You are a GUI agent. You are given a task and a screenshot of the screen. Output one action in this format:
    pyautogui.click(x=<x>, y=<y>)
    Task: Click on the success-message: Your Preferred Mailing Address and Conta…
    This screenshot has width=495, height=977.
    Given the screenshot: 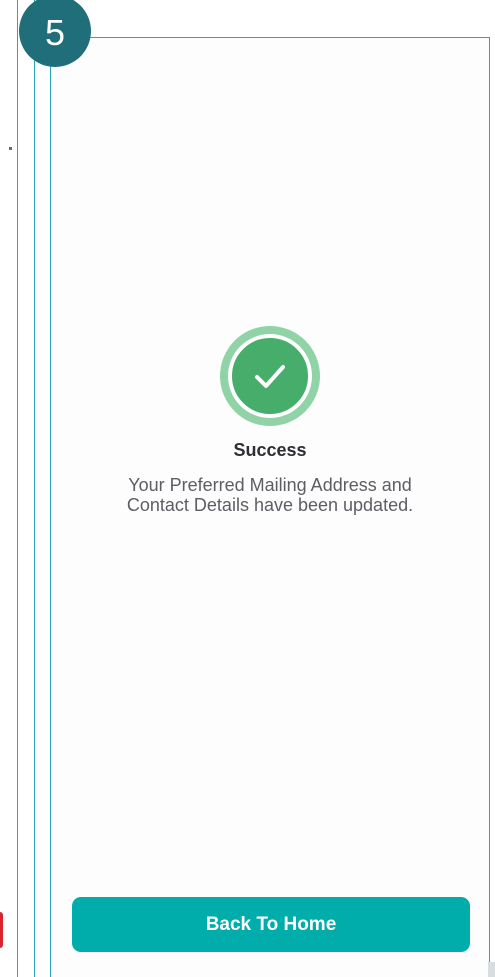 What is the action you would take?
    pyautogui.click(x=270, y=495)
    